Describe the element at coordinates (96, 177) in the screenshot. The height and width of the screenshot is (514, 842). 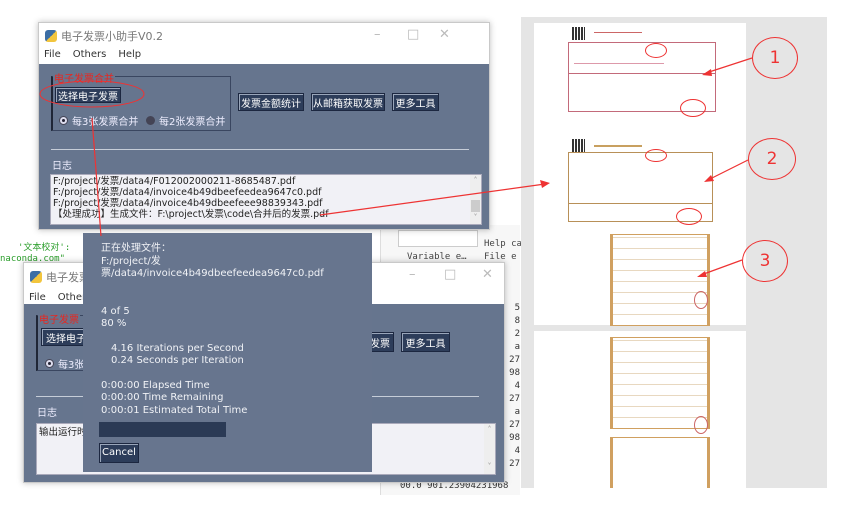
I see `arrow-to-dialog` at that location.